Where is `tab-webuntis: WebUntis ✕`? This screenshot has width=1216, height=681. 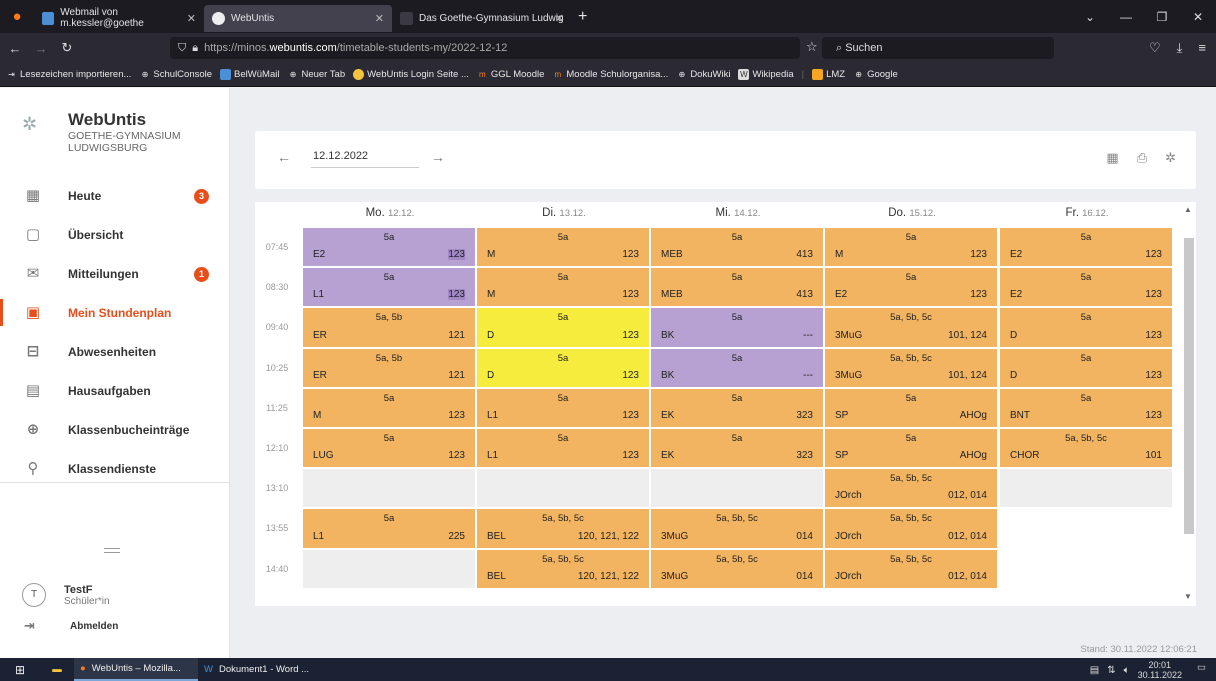
tab-webuntis: WebUntis ✕ is located at coordinates (298, 18).